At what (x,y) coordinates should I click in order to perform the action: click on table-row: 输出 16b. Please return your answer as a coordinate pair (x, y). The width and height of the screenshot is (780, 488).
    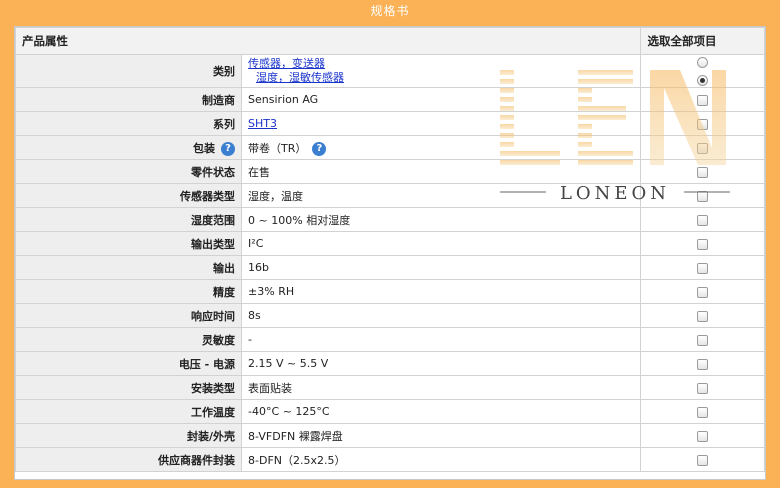
    Looking at the image, I should click on (390, 267).